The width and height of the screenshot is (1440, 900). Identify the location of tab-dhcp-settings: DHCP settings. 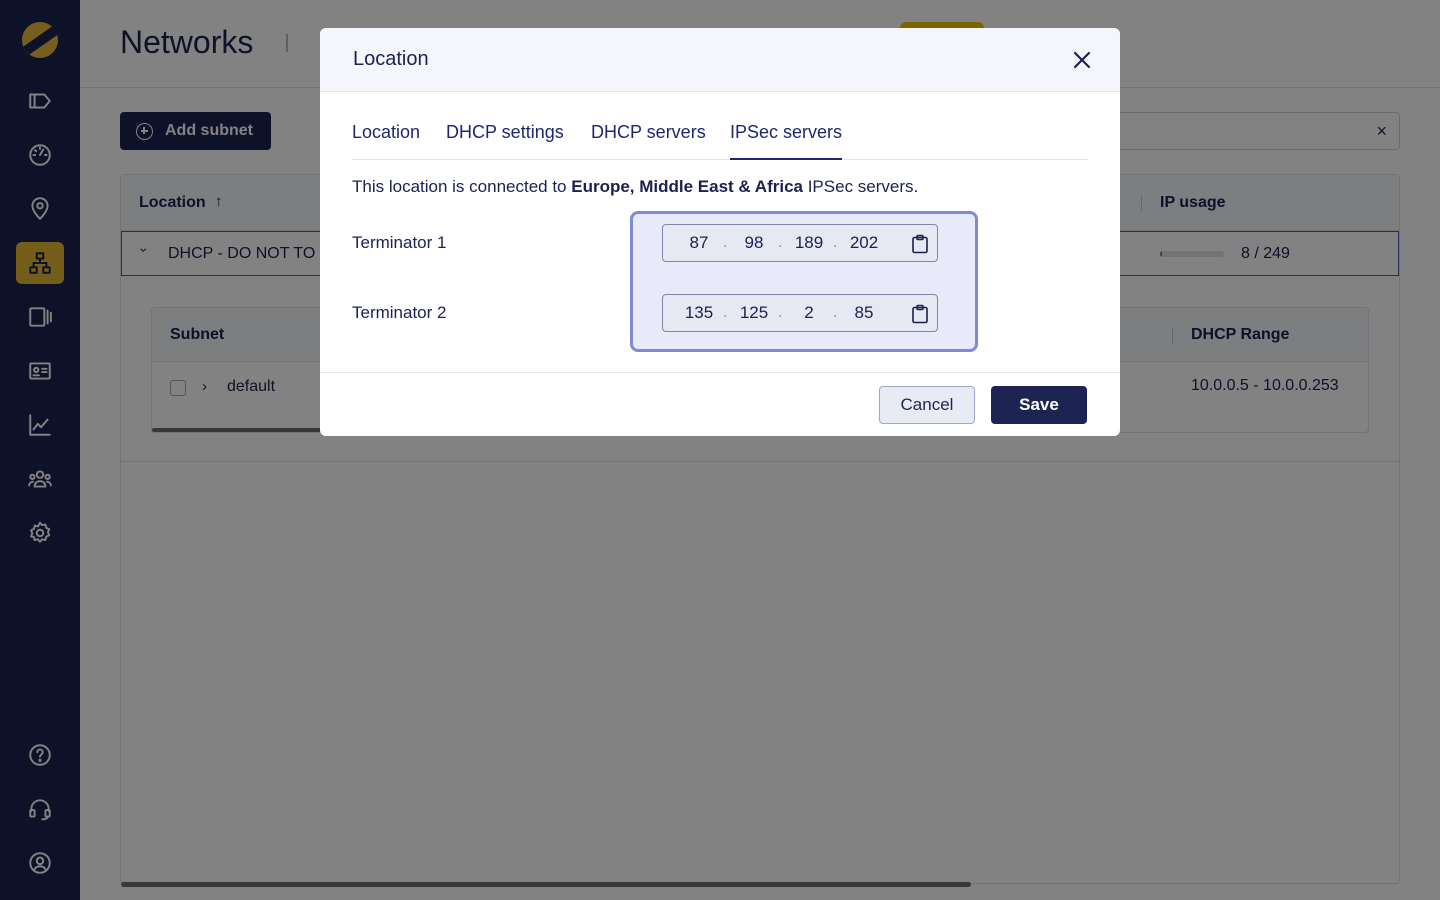
(505, 140).